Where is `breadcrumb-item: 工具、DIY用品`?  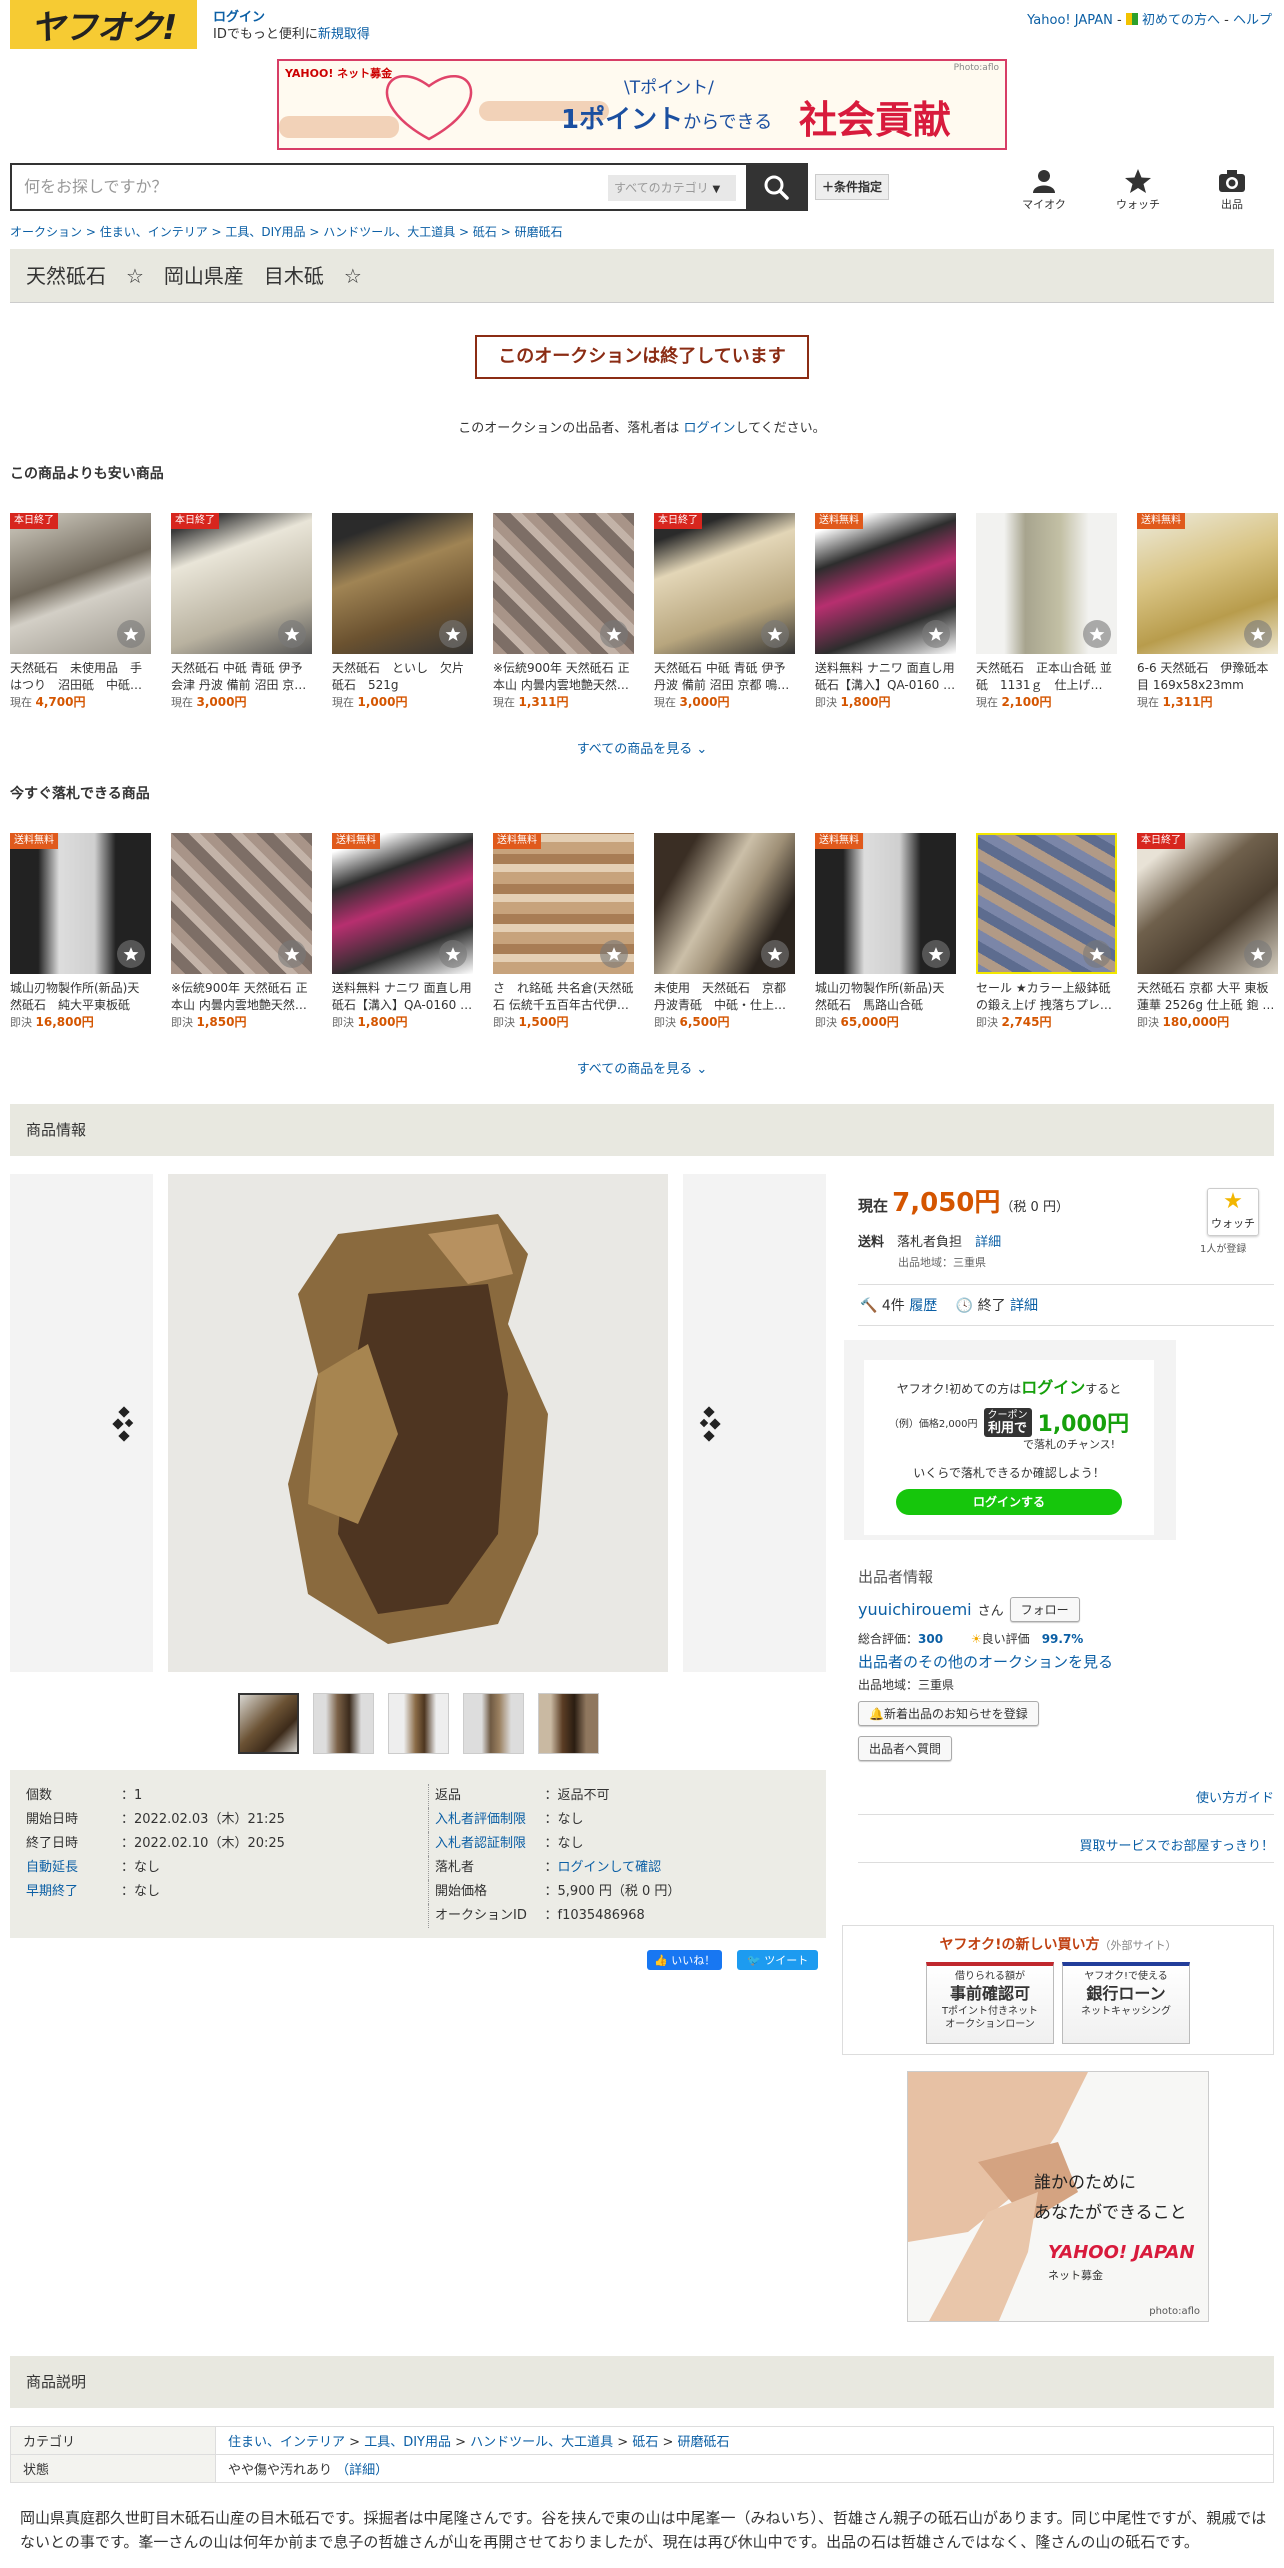
breadcrumb-item: 工具、DIY用品 is located at coordinates (265, 232).